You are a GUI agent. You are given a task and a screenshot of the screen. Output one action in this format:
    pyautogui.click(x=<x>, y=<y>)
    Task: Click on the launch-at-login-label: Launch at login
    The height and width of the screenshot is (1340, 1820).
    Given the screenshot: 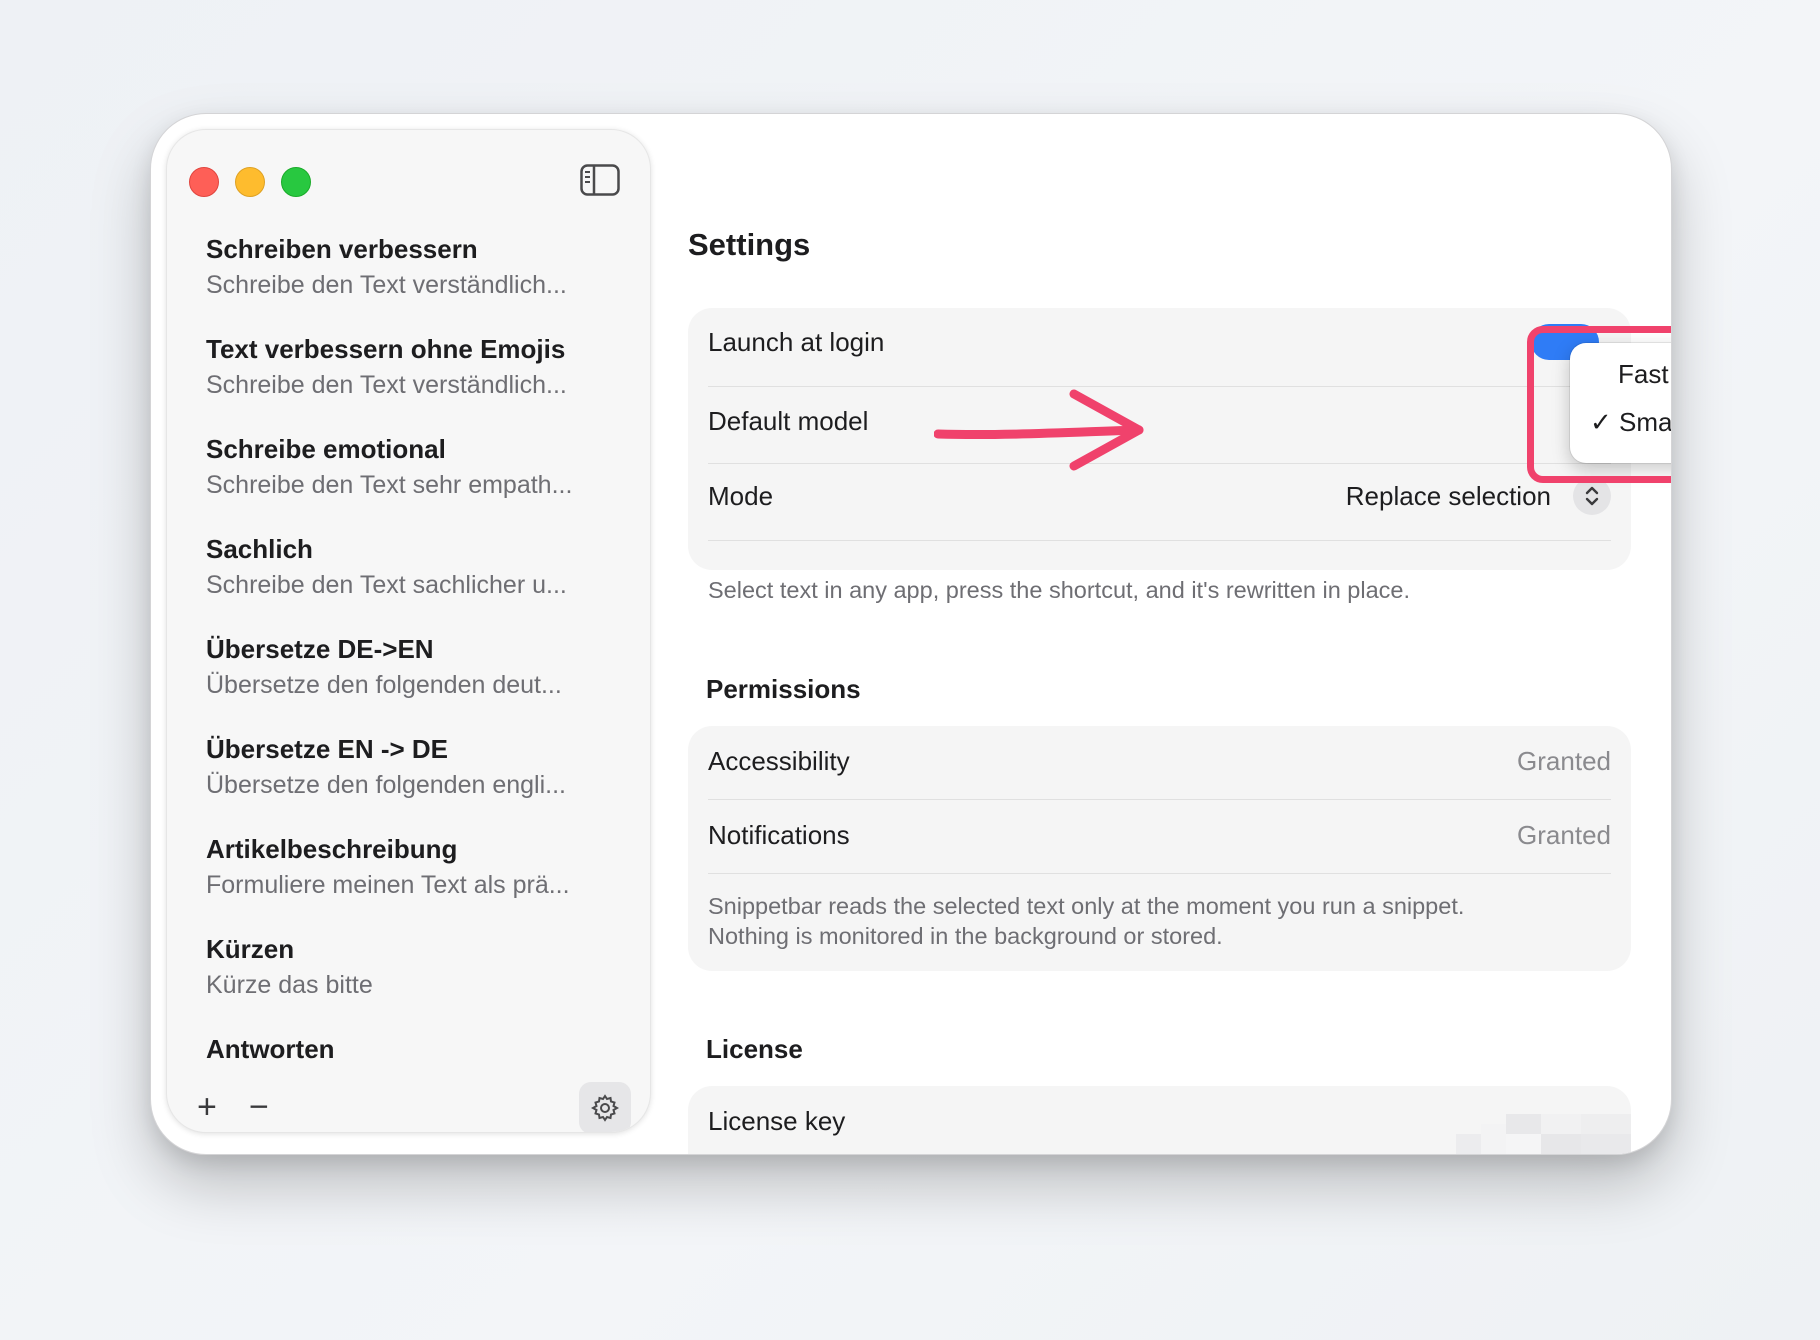 What is the action you would take?
    pyautogui.click(x=796, y=341)
    